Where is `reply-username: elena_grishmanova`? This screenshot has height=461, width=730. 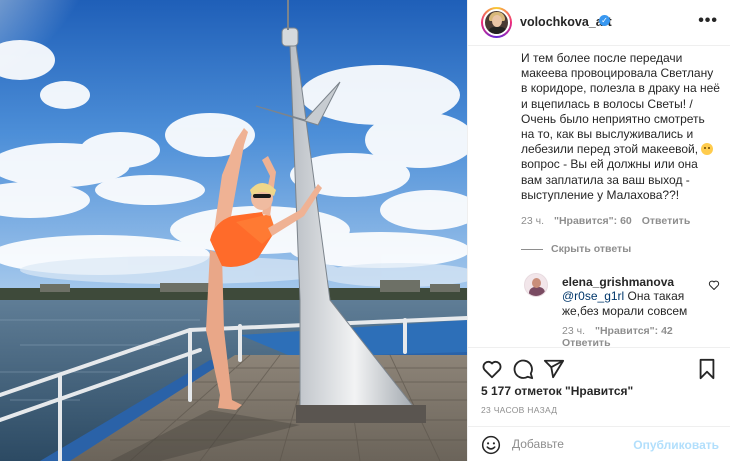 reply-username: elena_grishmanova is located at coordinates (618, 282).